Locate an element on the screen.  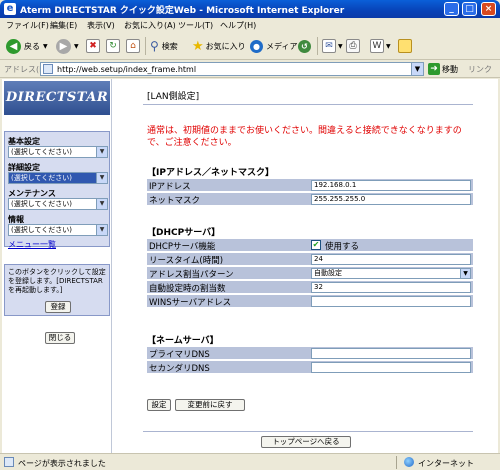
mail-button: ✉ ▼ is located at coordinates (332, 46).